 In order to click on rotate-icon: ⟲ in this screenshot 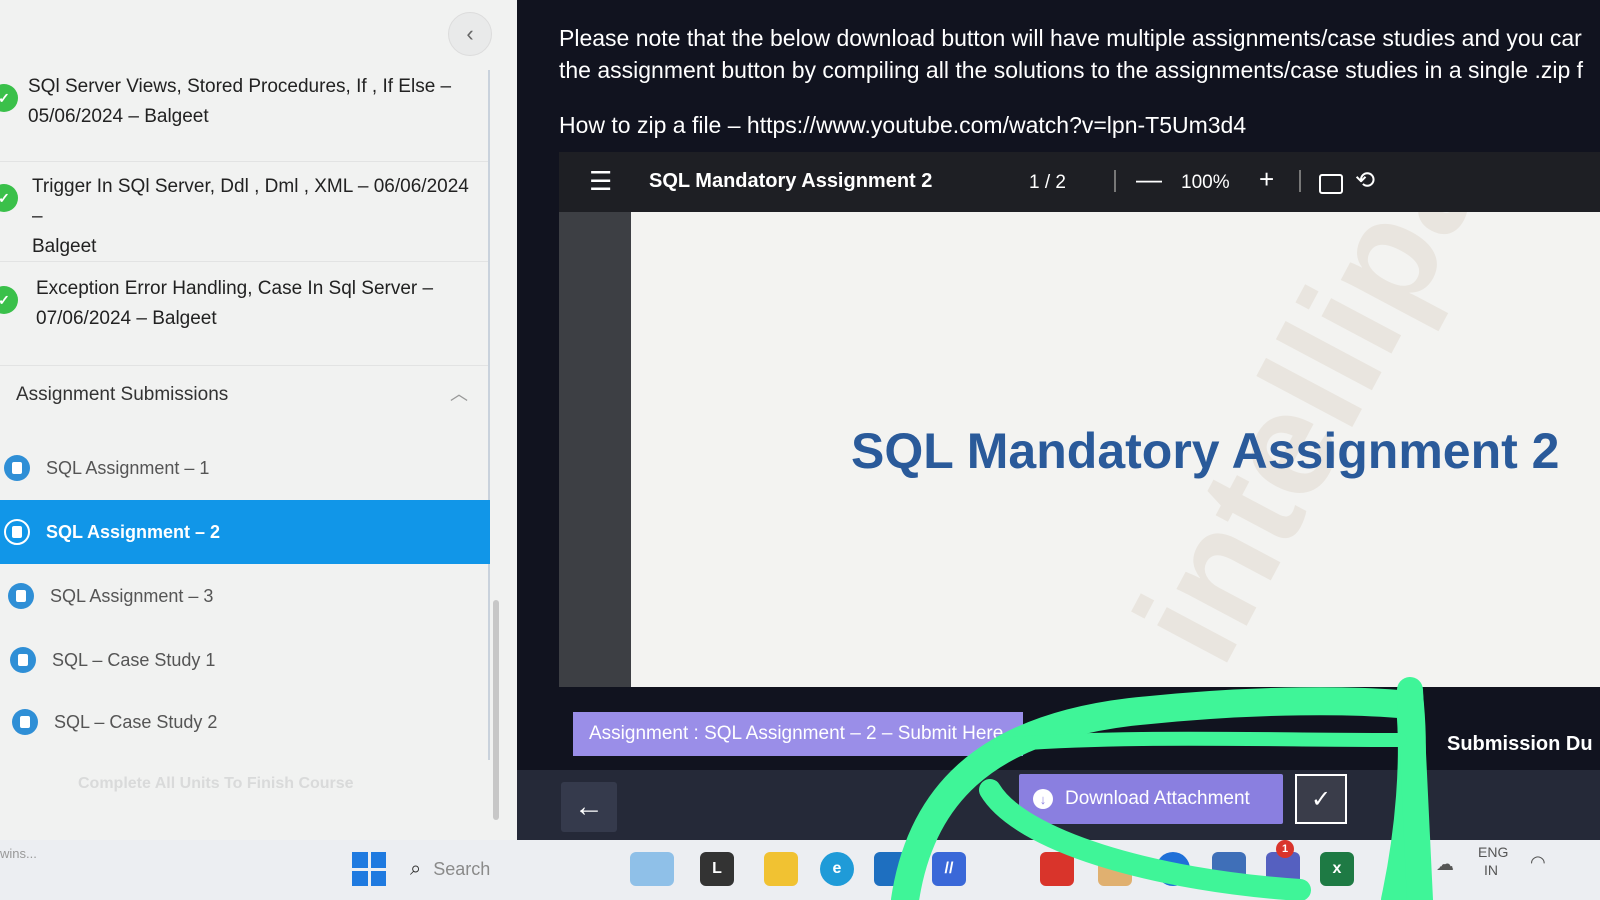, I will do `click(1365, 180)`.